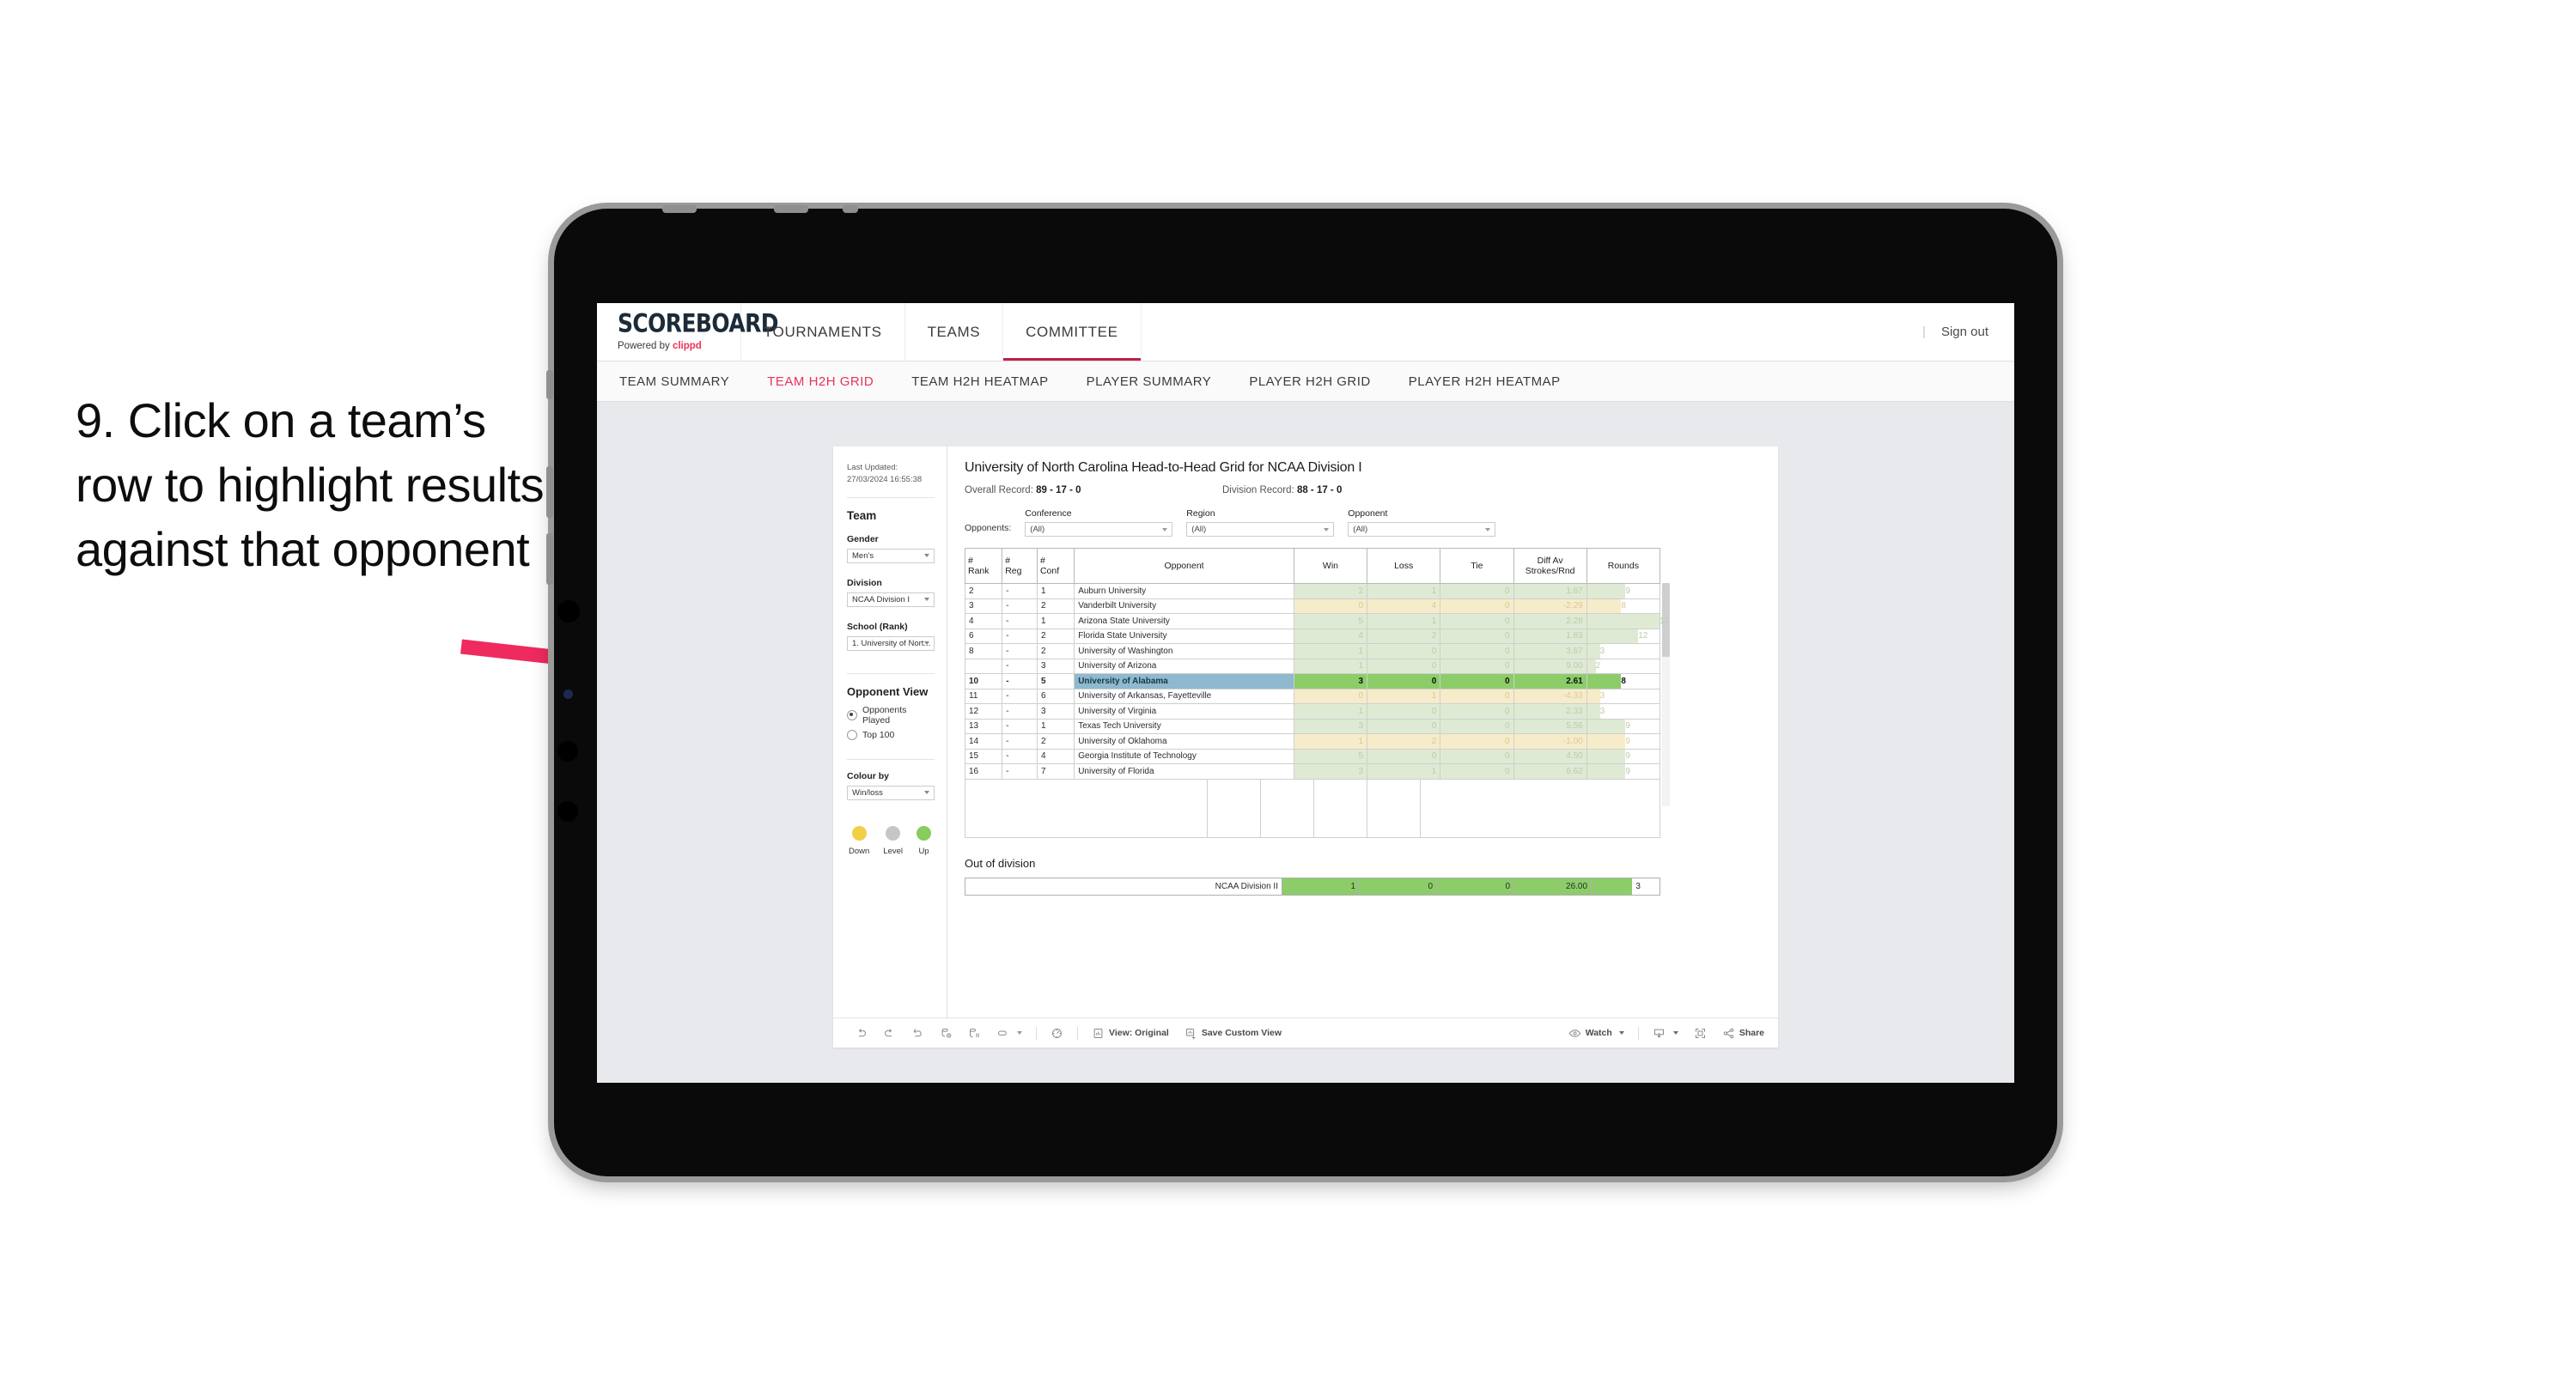 This screenshot has width=2576, height=1385. Describe the element at coordinates (861, 1033) in the screenshot. I see `undo-button` at that location.